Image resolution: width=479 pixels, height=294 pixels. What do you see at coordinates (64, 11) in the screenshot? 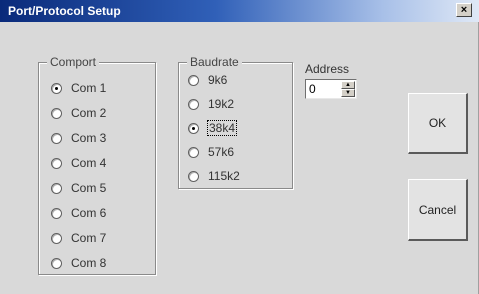
I see `window-title: Port/Protocol Setup` at bounding box center [64, 11].